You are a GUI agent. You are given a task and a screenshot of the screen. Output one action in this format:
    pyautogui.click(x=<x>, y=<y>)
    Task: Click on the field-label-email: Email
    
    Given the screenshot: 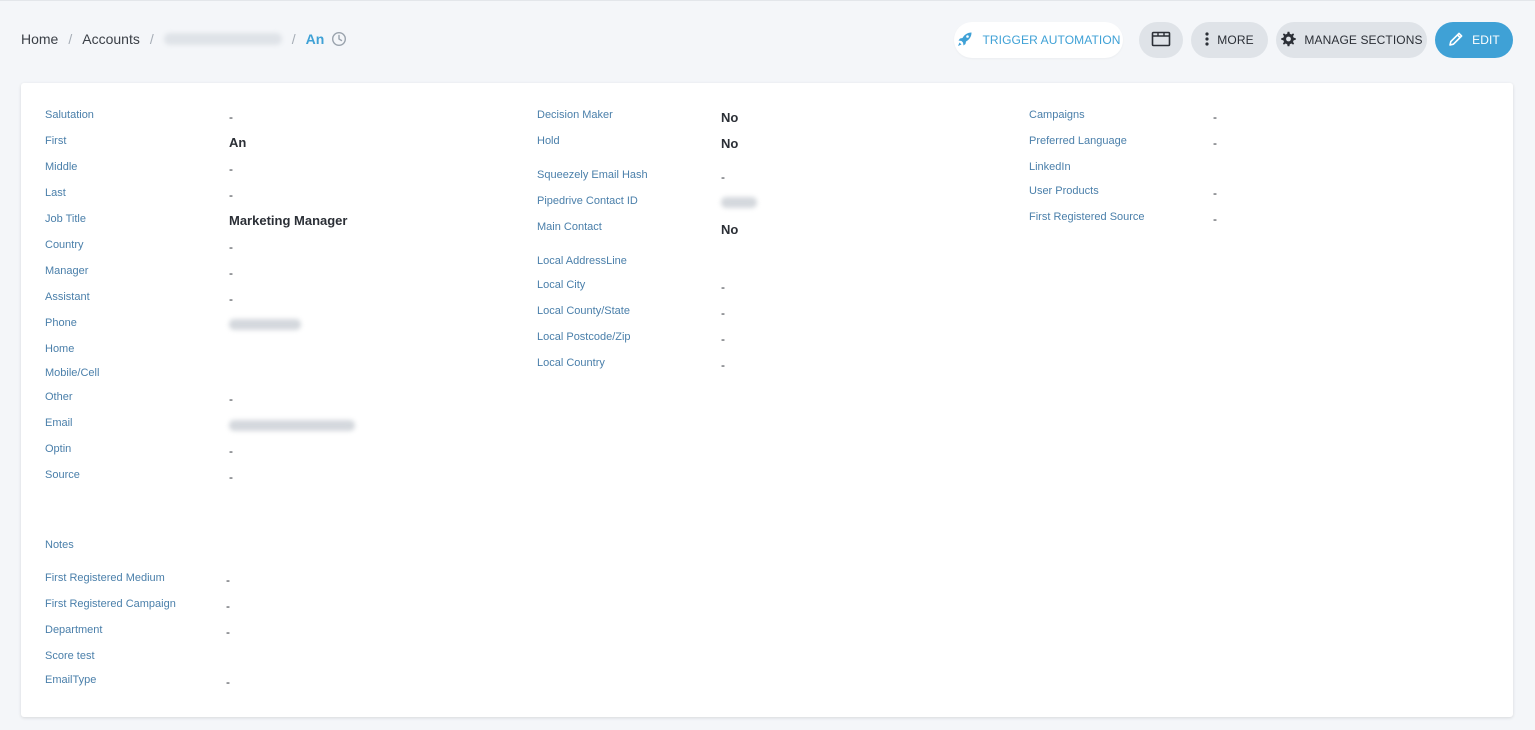 What is the action you would take?
    pyautogui.click(x=59, y=423)
    